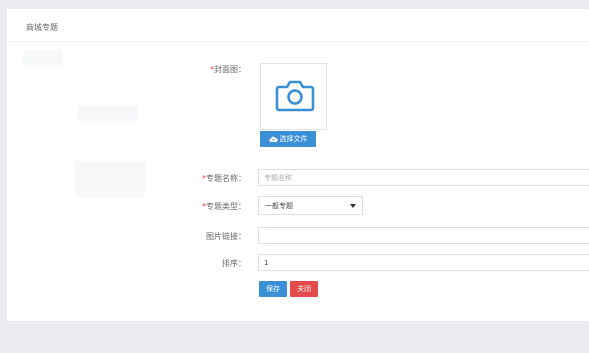  Describe the element at coordinates (230, 69) in the screenshot. I see `cover-label-text: 封面图：` at that location.